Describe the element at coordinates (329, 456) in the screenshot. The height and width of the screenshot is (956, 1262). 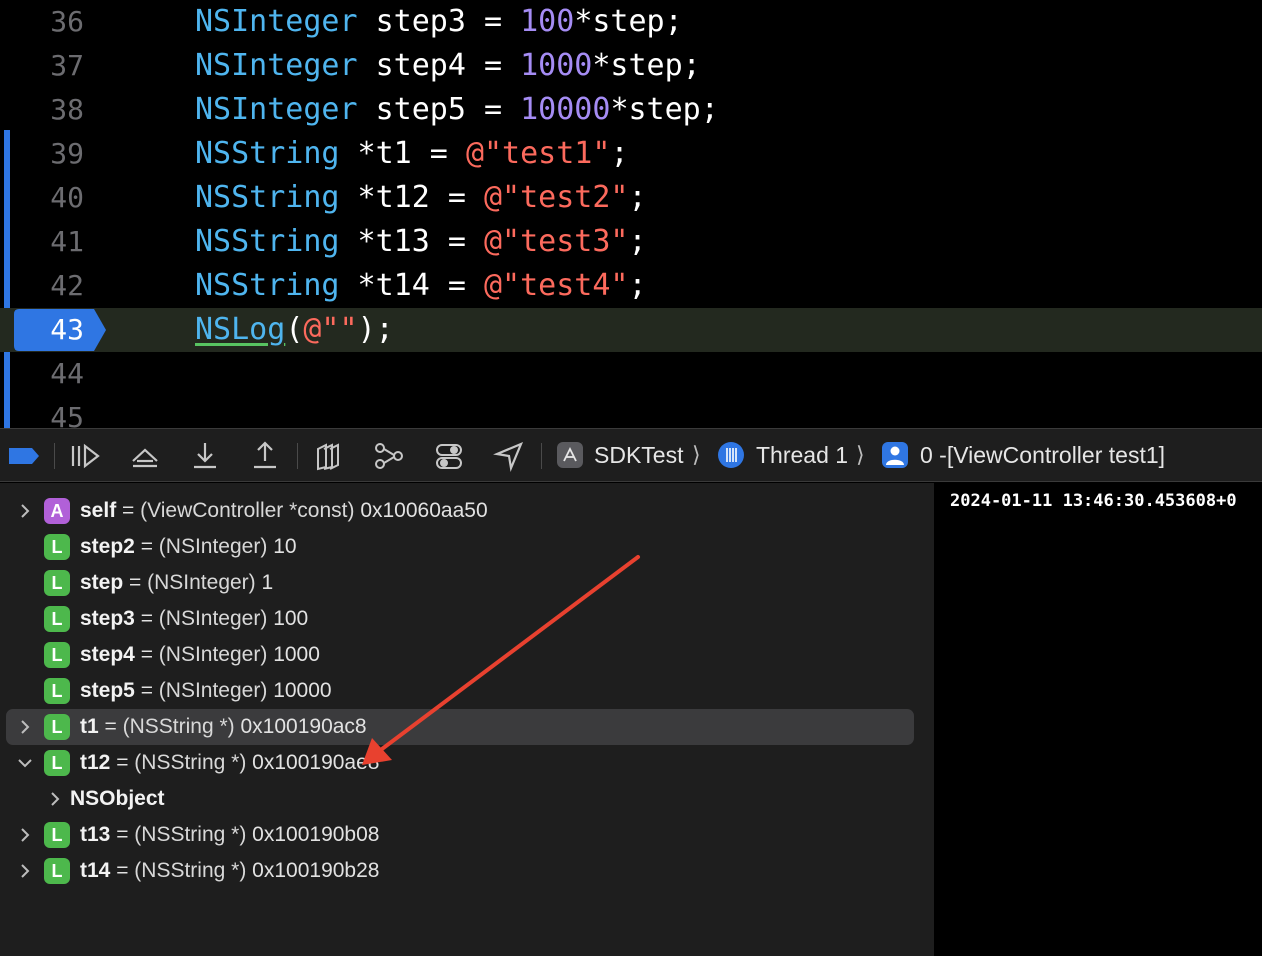
I see `view-hierarchy-icon` at that location.